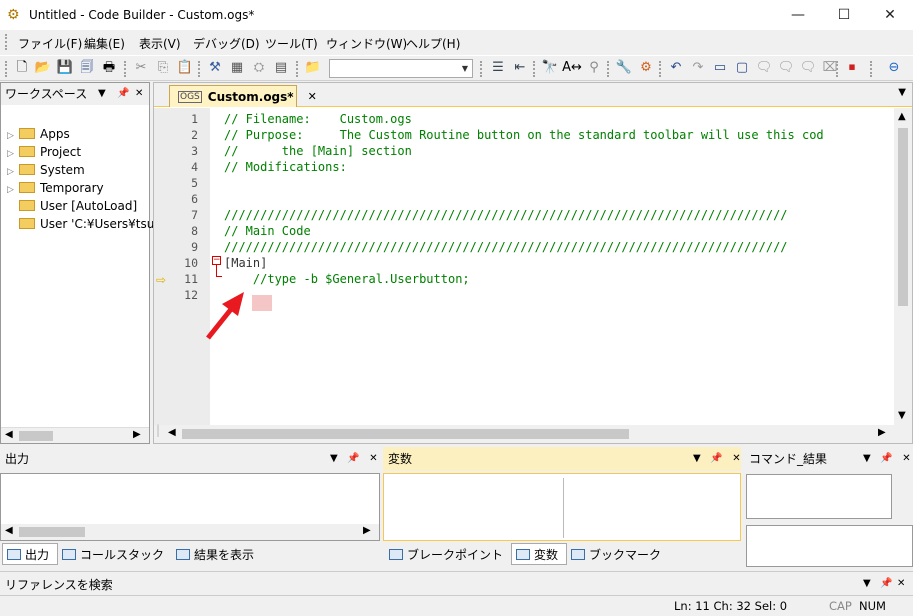 Image resolution: width=913 pixels, height=616 pixels. Describe the element at coordinates (43, 68) in the screenshot. I see `open-folder-icon: 📂` at that location.